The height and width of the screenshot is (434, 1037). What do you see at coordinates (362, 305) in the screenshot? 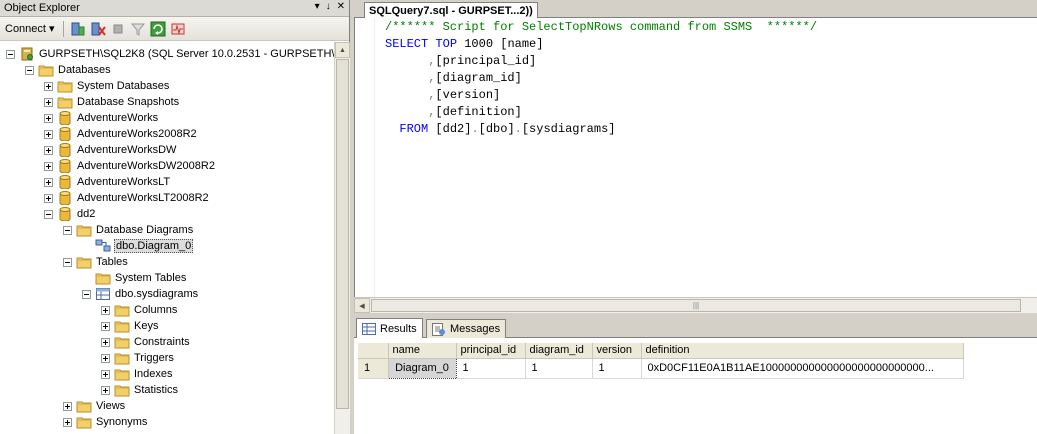
I see `scroll-left-arrow-icon: ◀` at bounding box center [362, 305].